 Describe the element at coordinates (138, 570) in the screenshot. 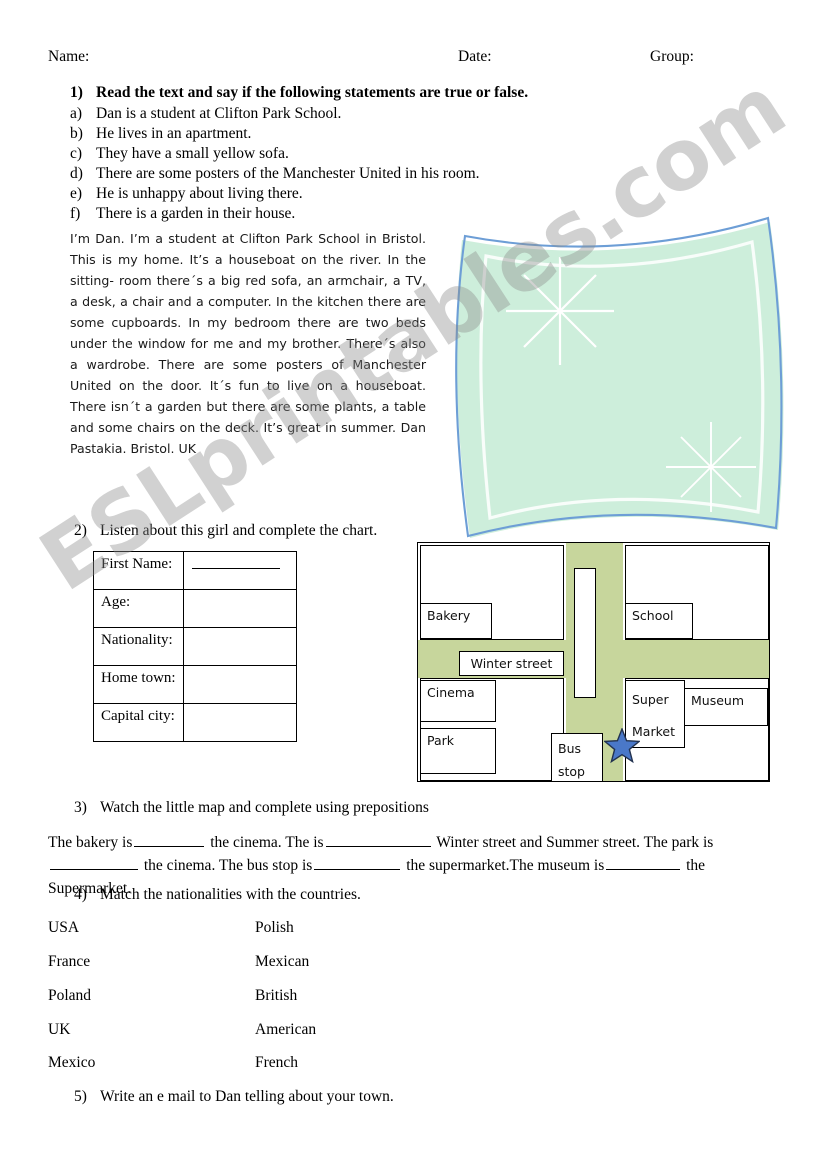

I see `row-label-first-name: First Name:` at that location.